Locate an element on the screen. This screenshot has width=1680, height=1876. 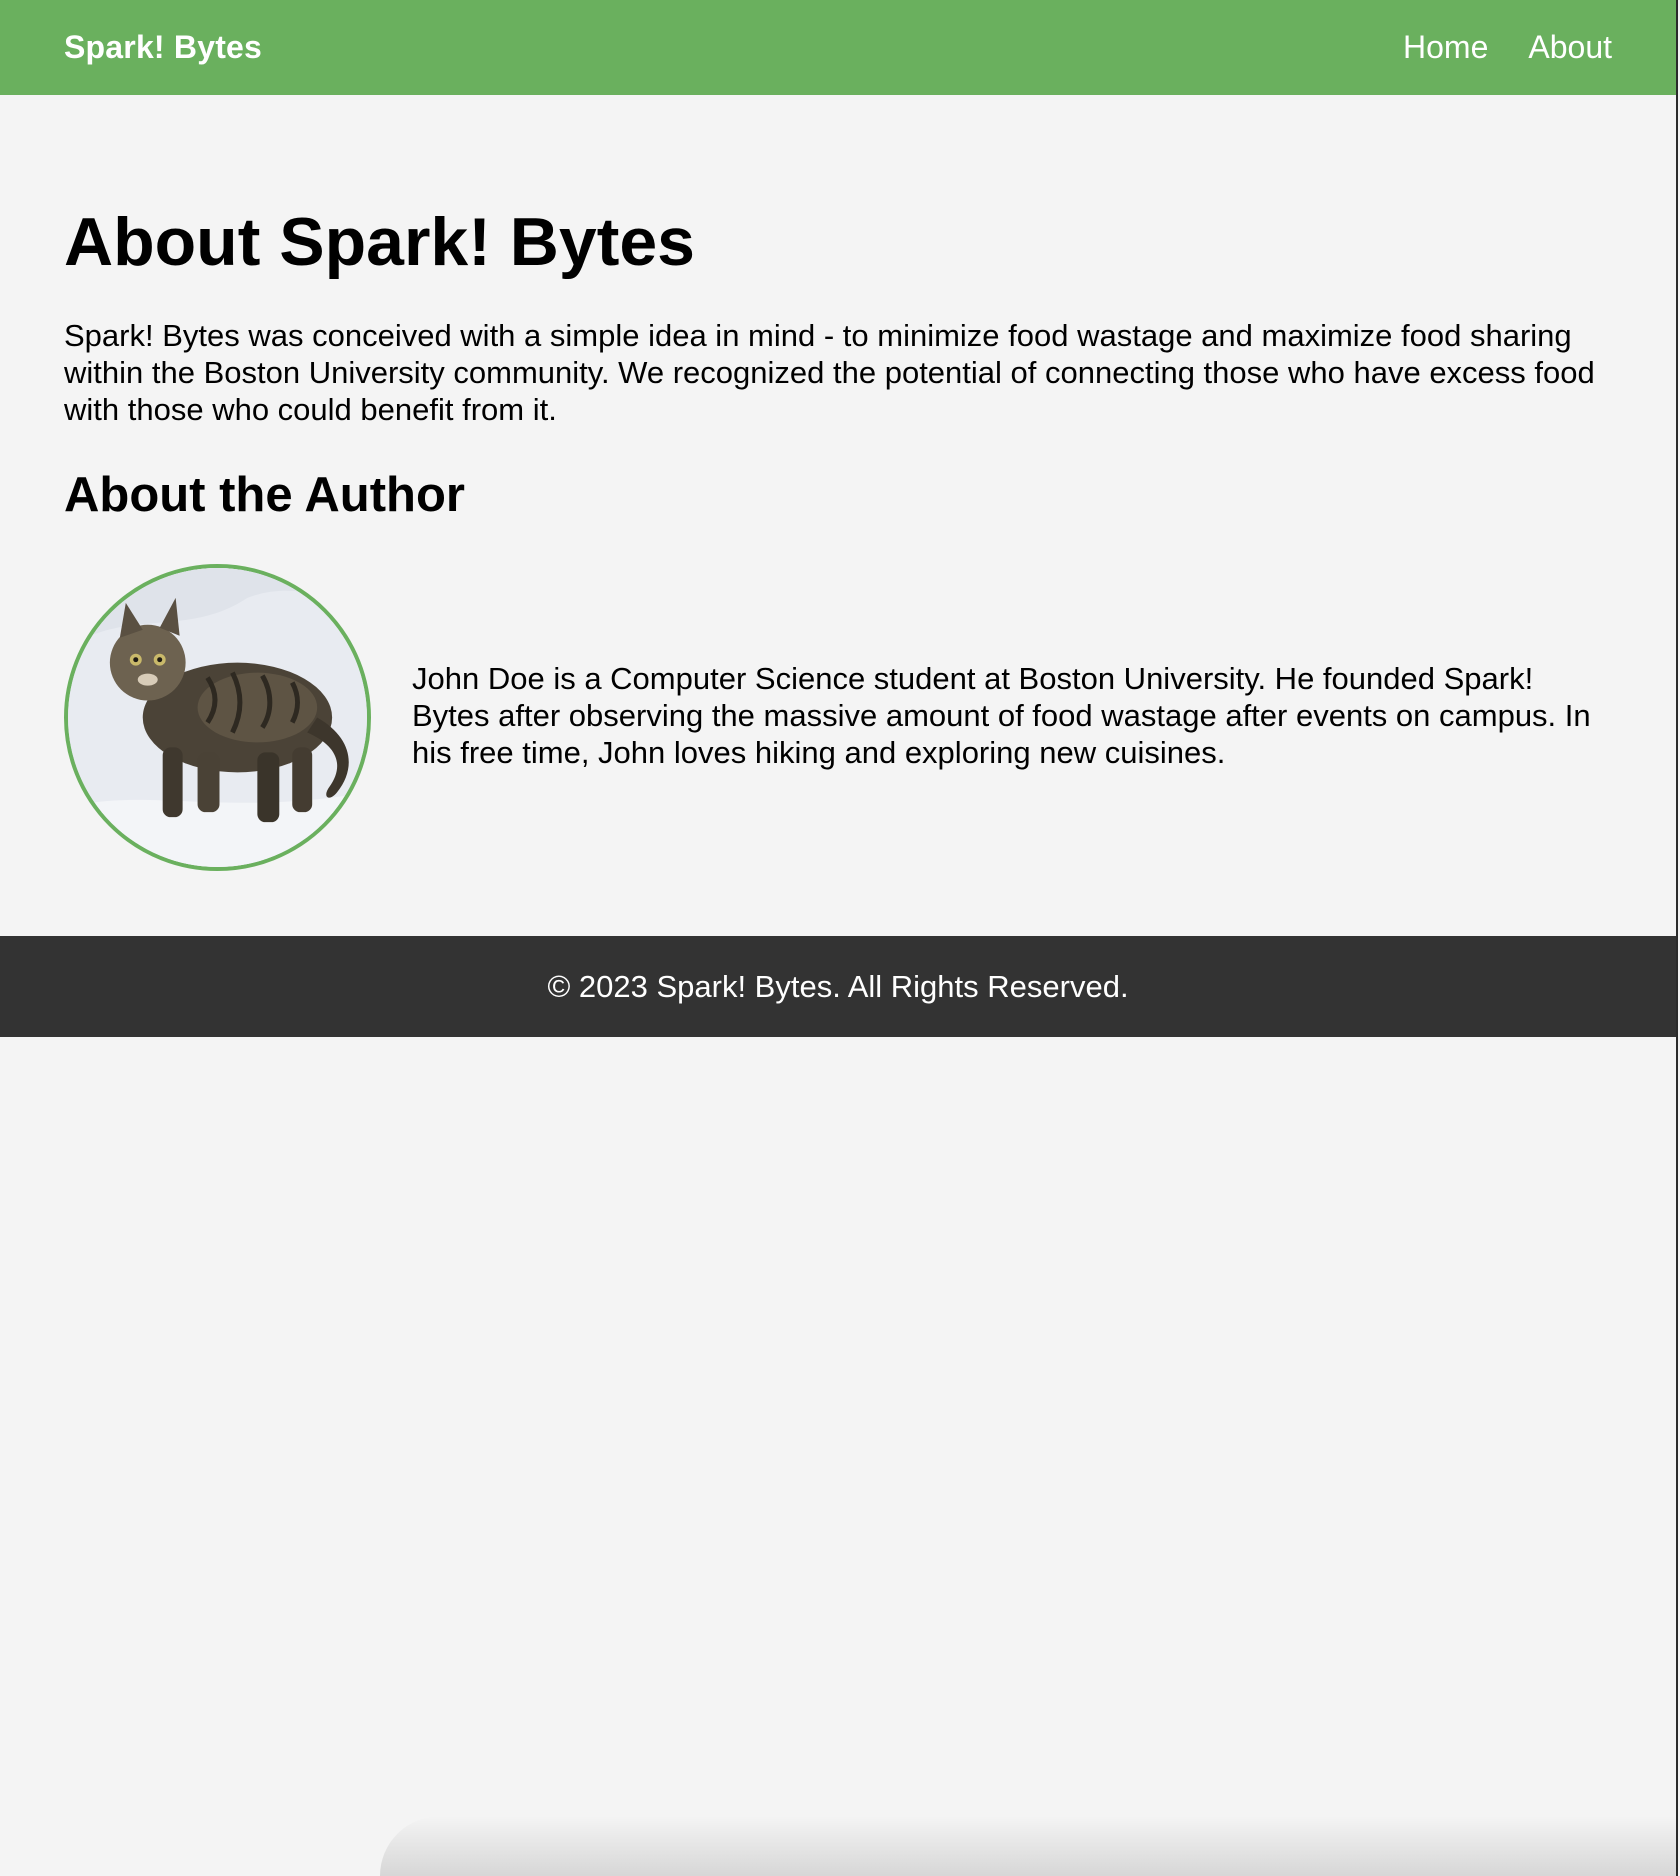
cat-photo-icon is located at coordinates (217, 717).